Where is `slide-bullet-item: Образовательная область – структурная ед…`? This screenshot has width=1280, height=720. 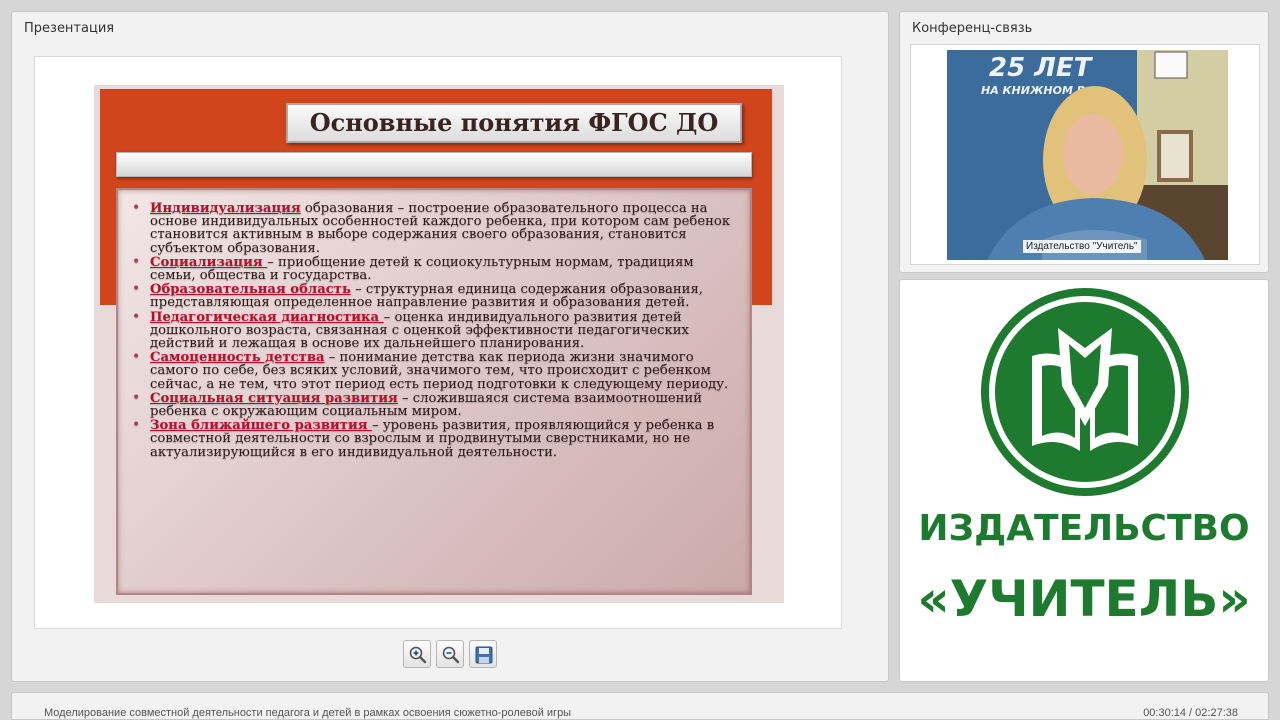
slide-bullet-item: Образовательная область – структурная ед… is located at coordinates (433, 296).